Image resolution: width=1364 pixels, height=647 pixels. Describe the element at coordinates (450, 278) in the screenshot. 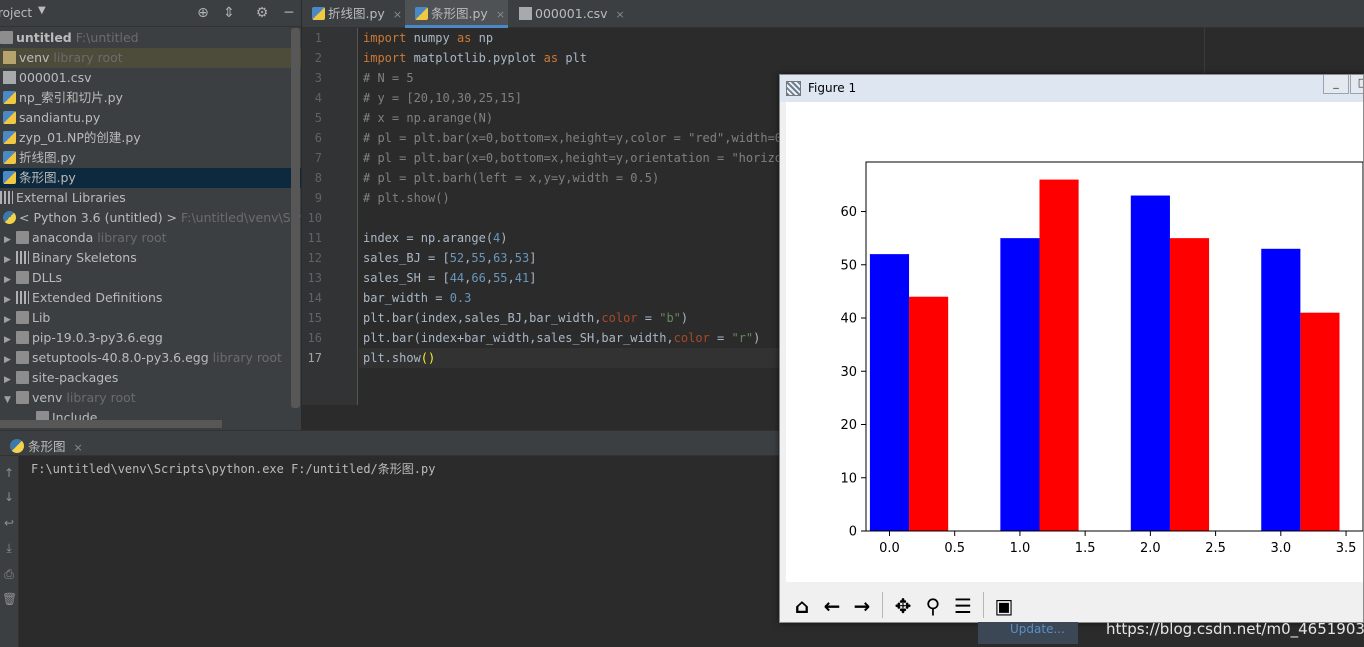

I see `code-line: sales_SH = [44,66,55,41]` at that location.